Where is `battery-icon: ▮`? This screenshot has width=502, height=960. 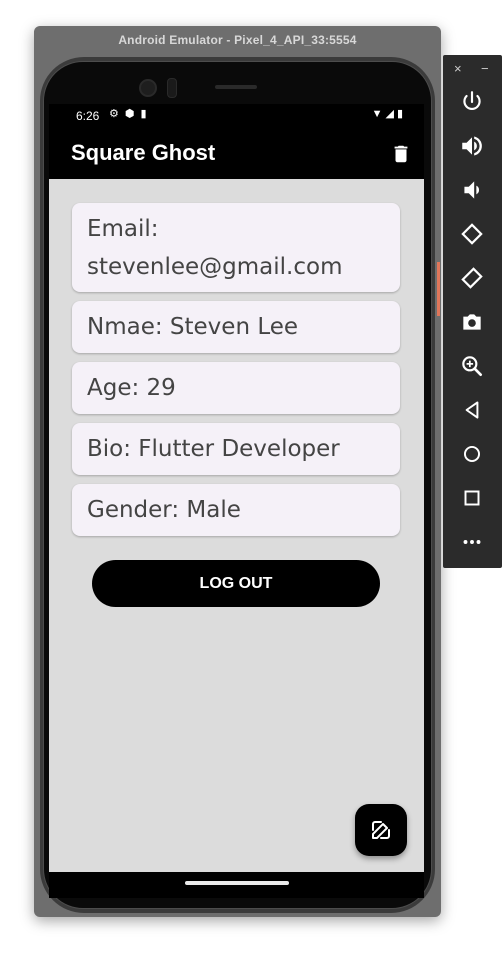
battery-icon: ▮ is located at coordinates (401, 114).